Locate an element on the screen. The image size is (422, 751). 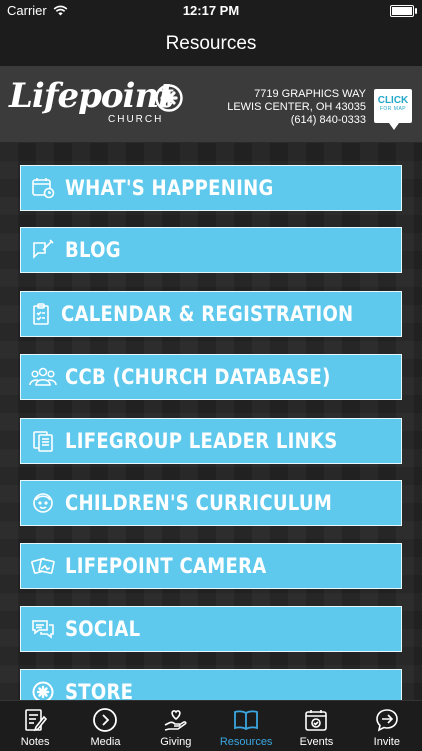
tab-label: Invite is located at coordinates (386, 742).